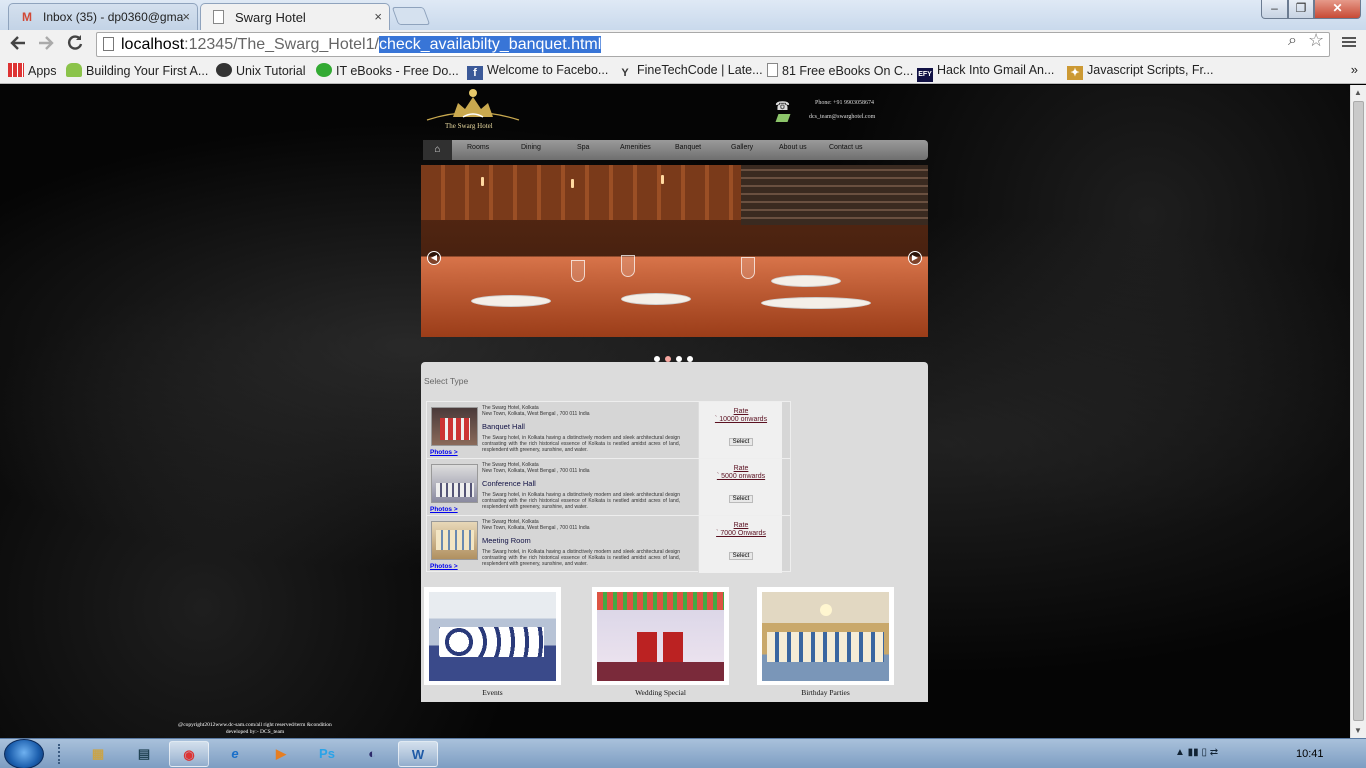 The image size is (1366, 768). Describe the element at coordinates (281, 754) in the screenshot. I see `taskbar-media-player-icon: ▶` at that location.